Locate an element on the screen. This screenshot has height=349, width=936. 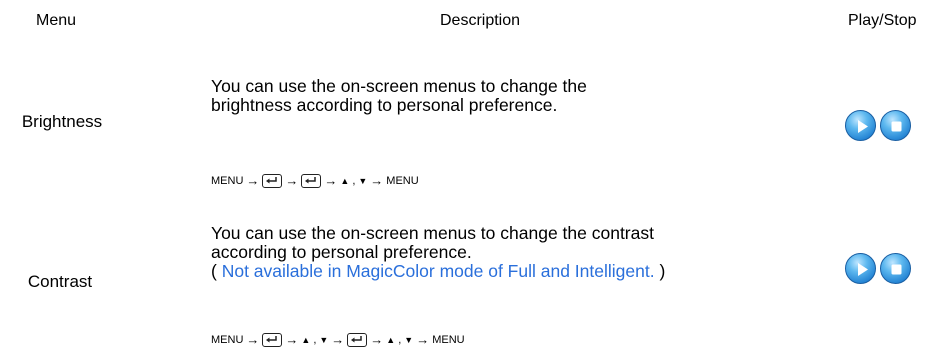
key-sequence-brightness: MENU → → → ▲ , ▼ → MENU is located at coordinates (315, 180).